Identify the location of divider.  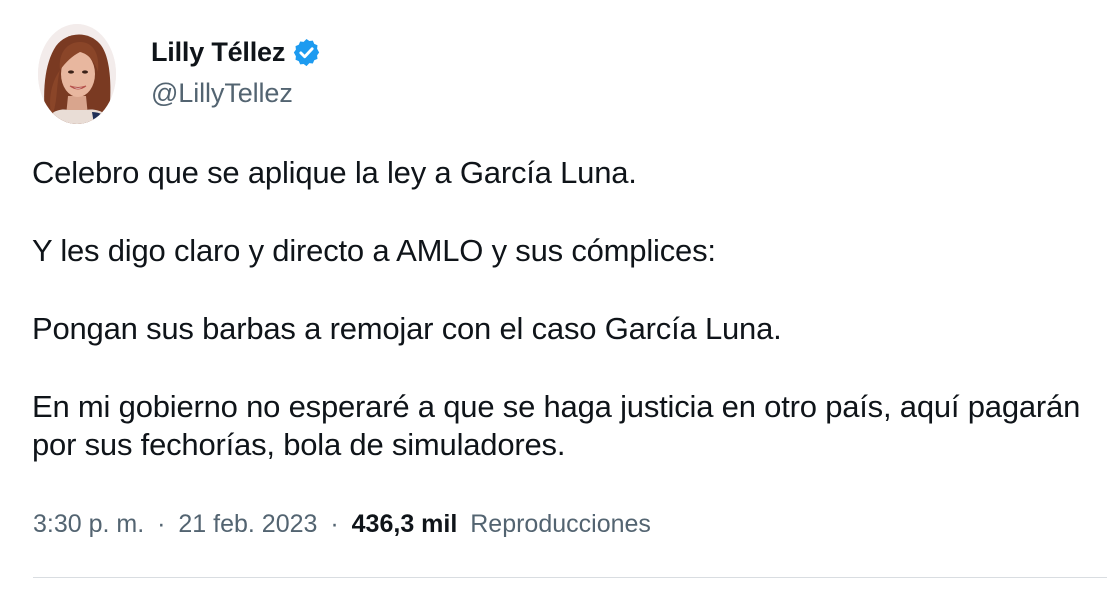
(570, 577).